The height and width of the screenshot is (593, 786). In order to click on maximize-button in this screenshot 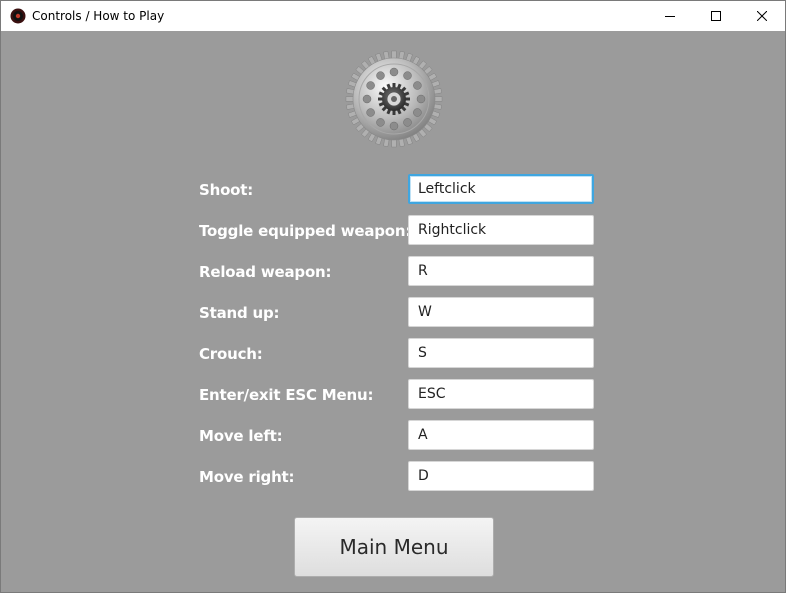, I will do `click(716, 16)`.